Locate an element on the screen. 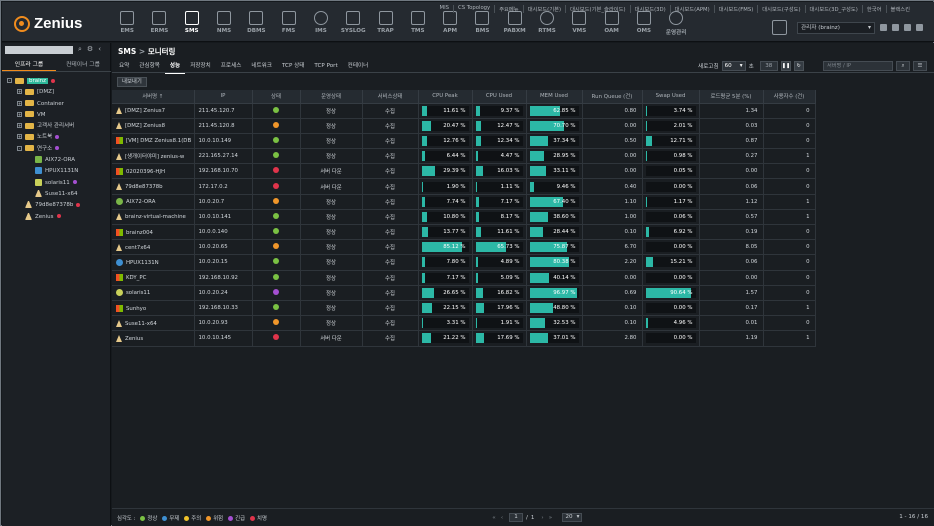 This screenshot has width=934, height=526. tree-node: Zenius is located at coordinates (59, 217).